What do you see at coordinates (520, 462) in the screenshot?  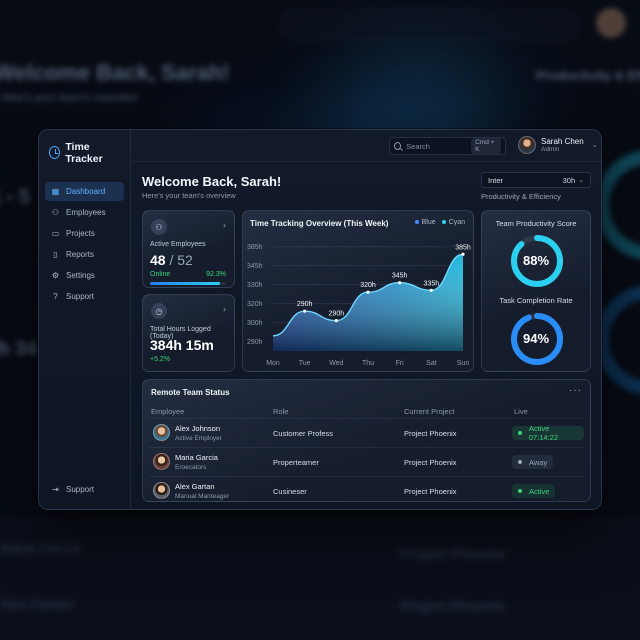 I see `status-dot` at bounding box center [520, 462].